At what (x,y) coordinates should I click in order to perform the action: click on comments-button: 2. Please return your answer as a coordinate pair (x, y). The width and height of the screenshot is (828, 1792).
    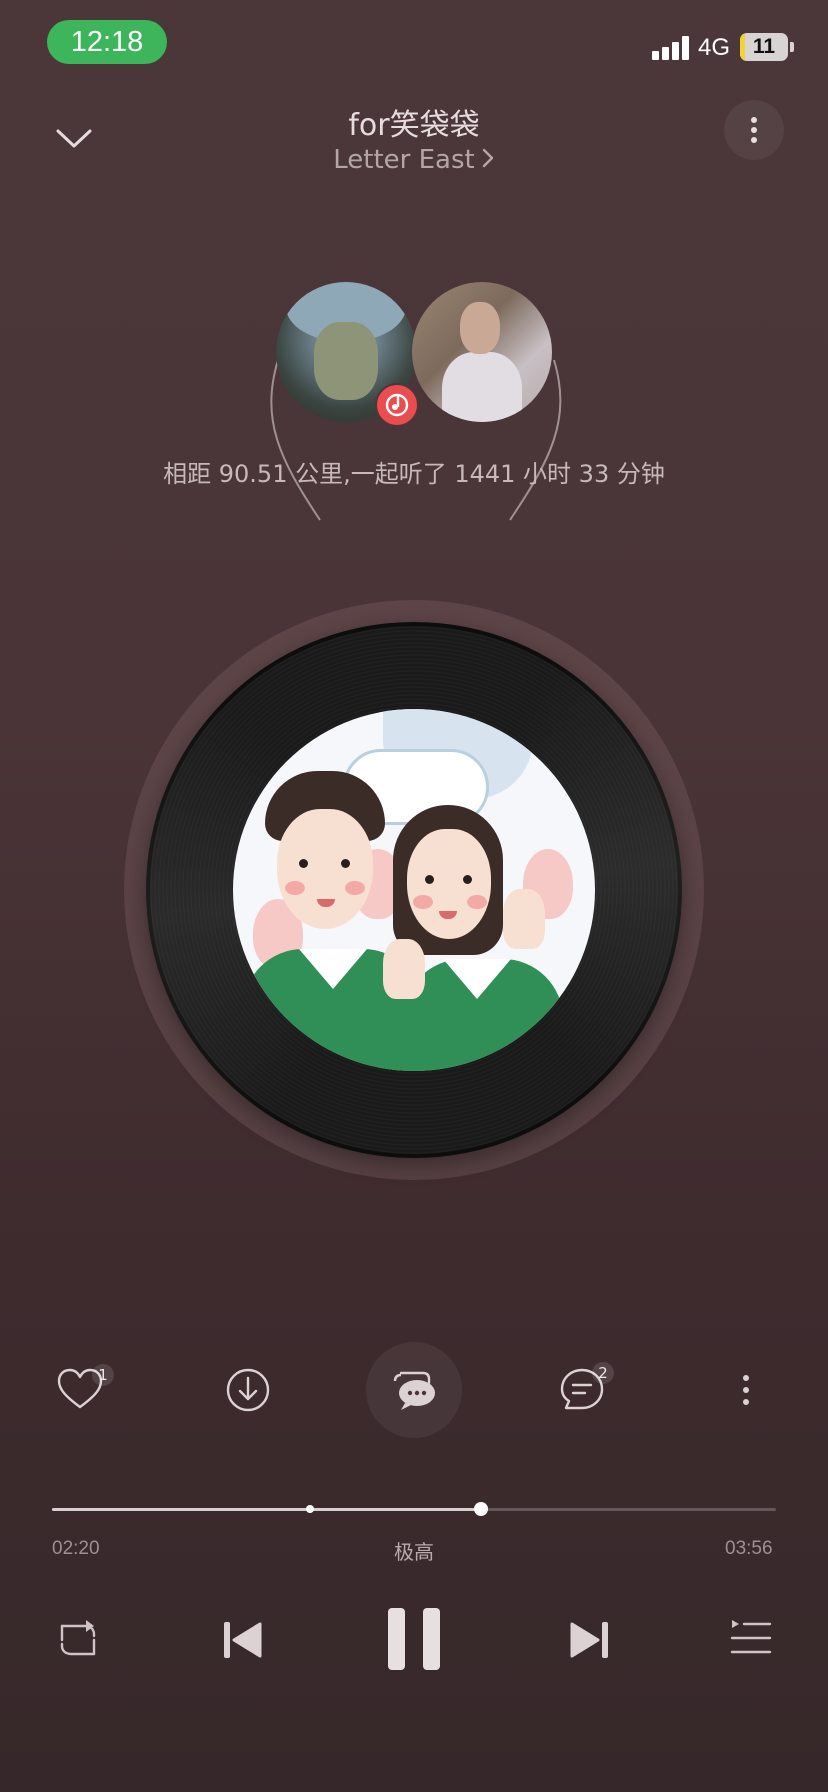
    Looking at the image, I should click on (582, 1390).